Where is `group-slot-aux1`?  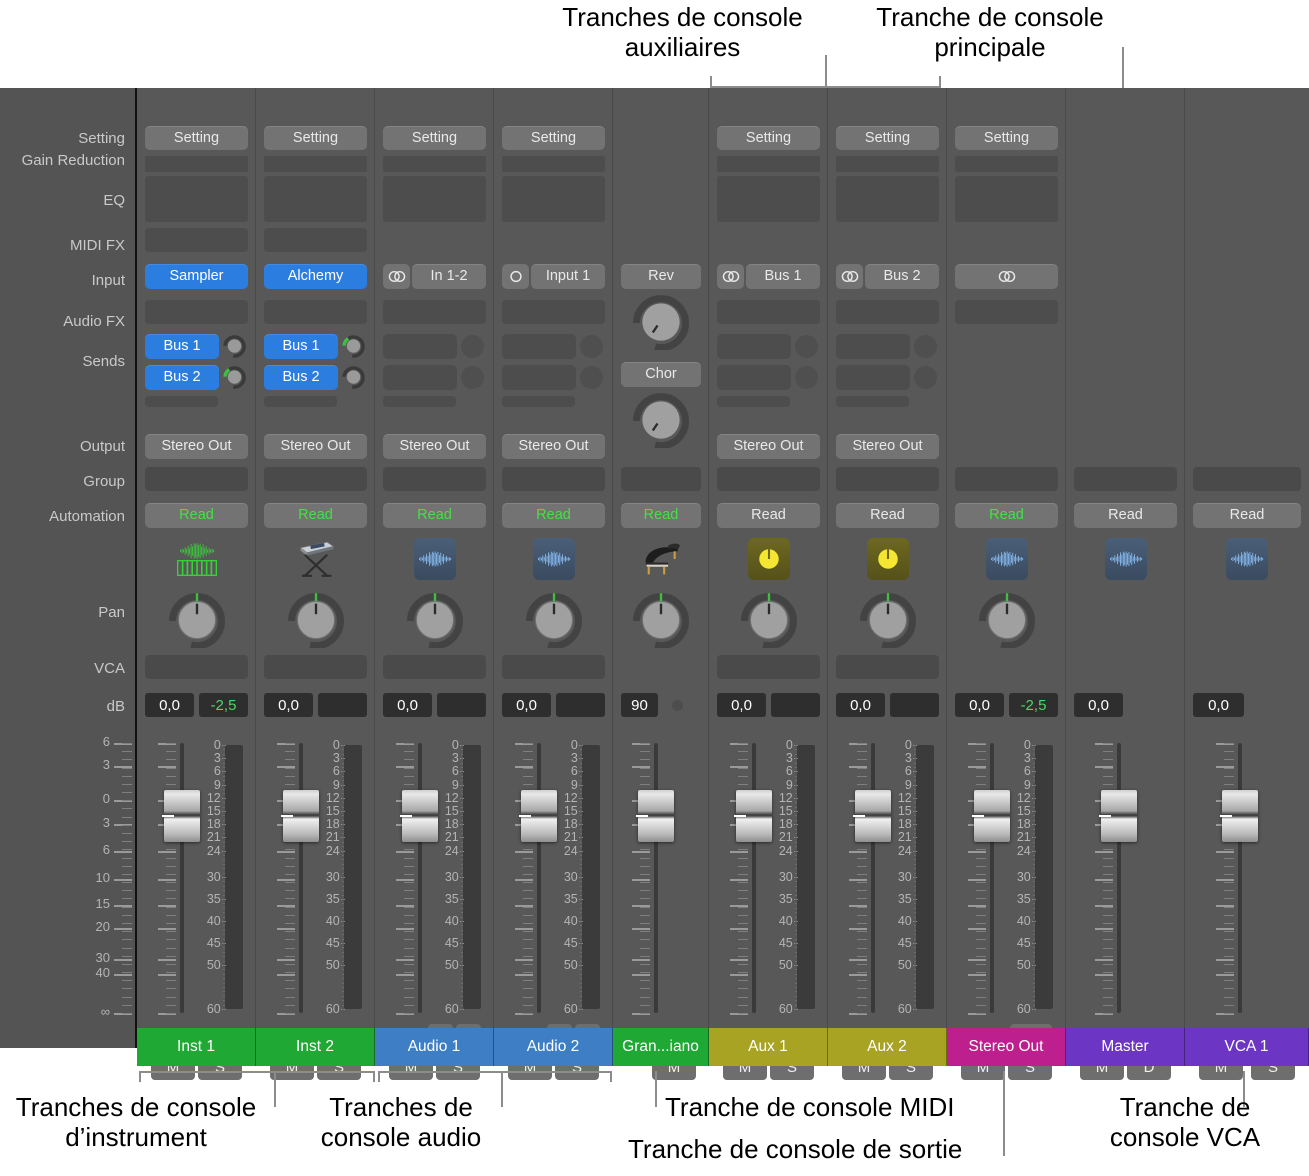
group-slot-aux1 is located at coordinates (768, 479).